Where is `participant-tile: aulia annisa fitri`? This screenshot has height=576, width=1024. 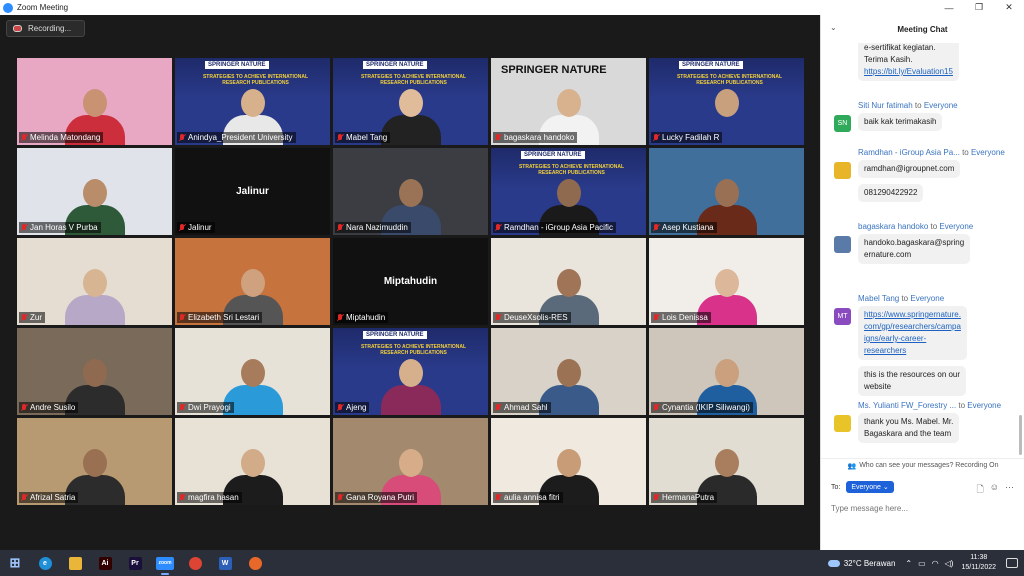
participant-tile: aulia annisa fitri is located at coordinates (568, 461).